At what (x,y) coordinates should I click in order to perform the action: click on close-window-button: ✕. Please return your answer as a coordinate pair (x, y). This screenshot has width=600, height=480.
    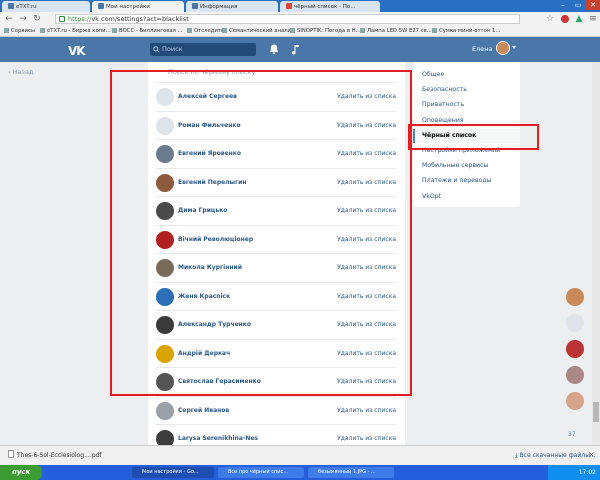
    Looking at the image, I should click on (593, 5).